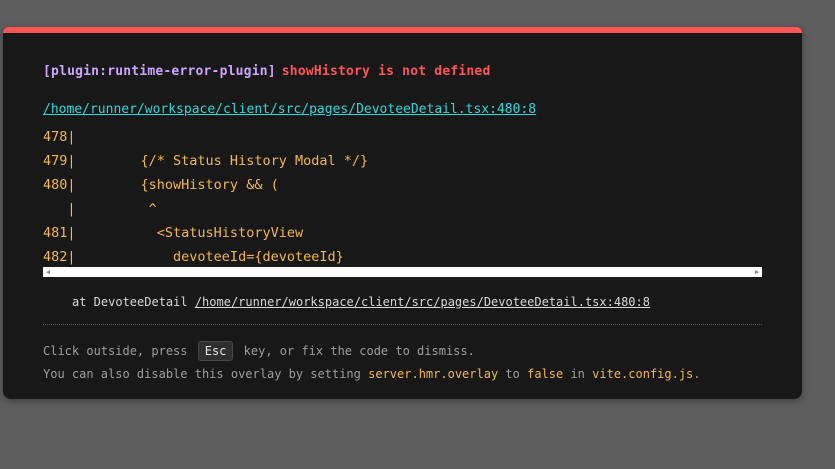 The width and height of the screenshot is (835, 469). I want to click on horizontal-scrollbar: ◀ ▶, so click(402, 272).